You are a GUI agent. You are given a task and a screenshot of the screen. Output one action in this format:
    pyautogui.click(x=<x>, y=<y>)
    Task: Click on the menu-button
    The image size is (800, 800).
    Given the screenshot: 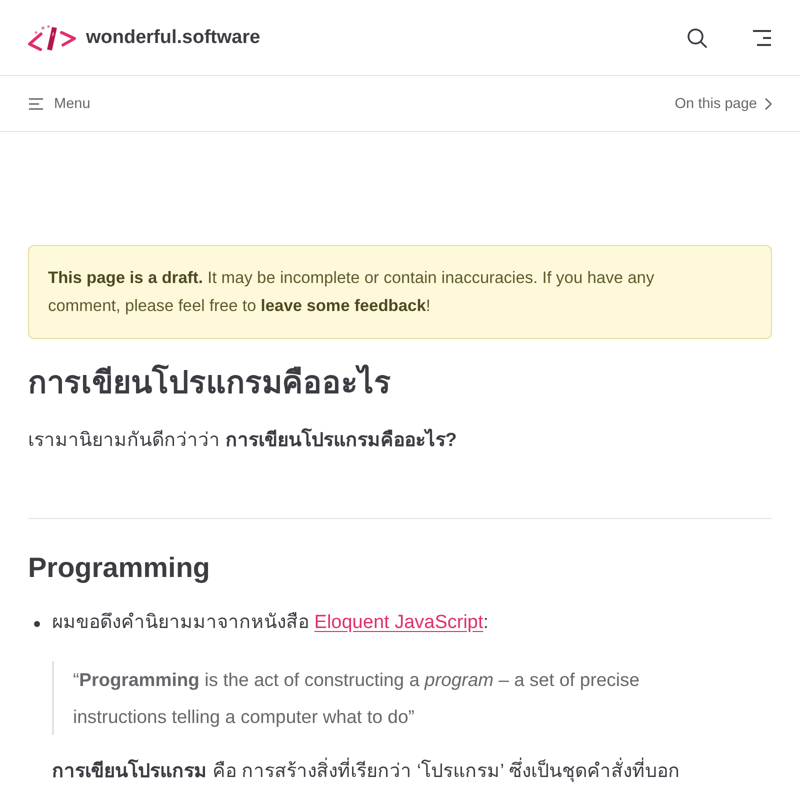 What is the action you would take?
    pyautogui.click(x=762, y=38)
    